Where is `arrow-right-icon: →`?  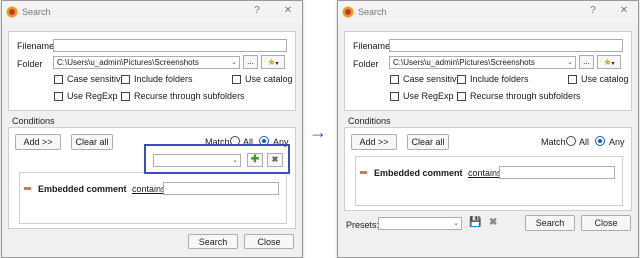 arrow-right-icon: → is located at coordinates (318, 132).